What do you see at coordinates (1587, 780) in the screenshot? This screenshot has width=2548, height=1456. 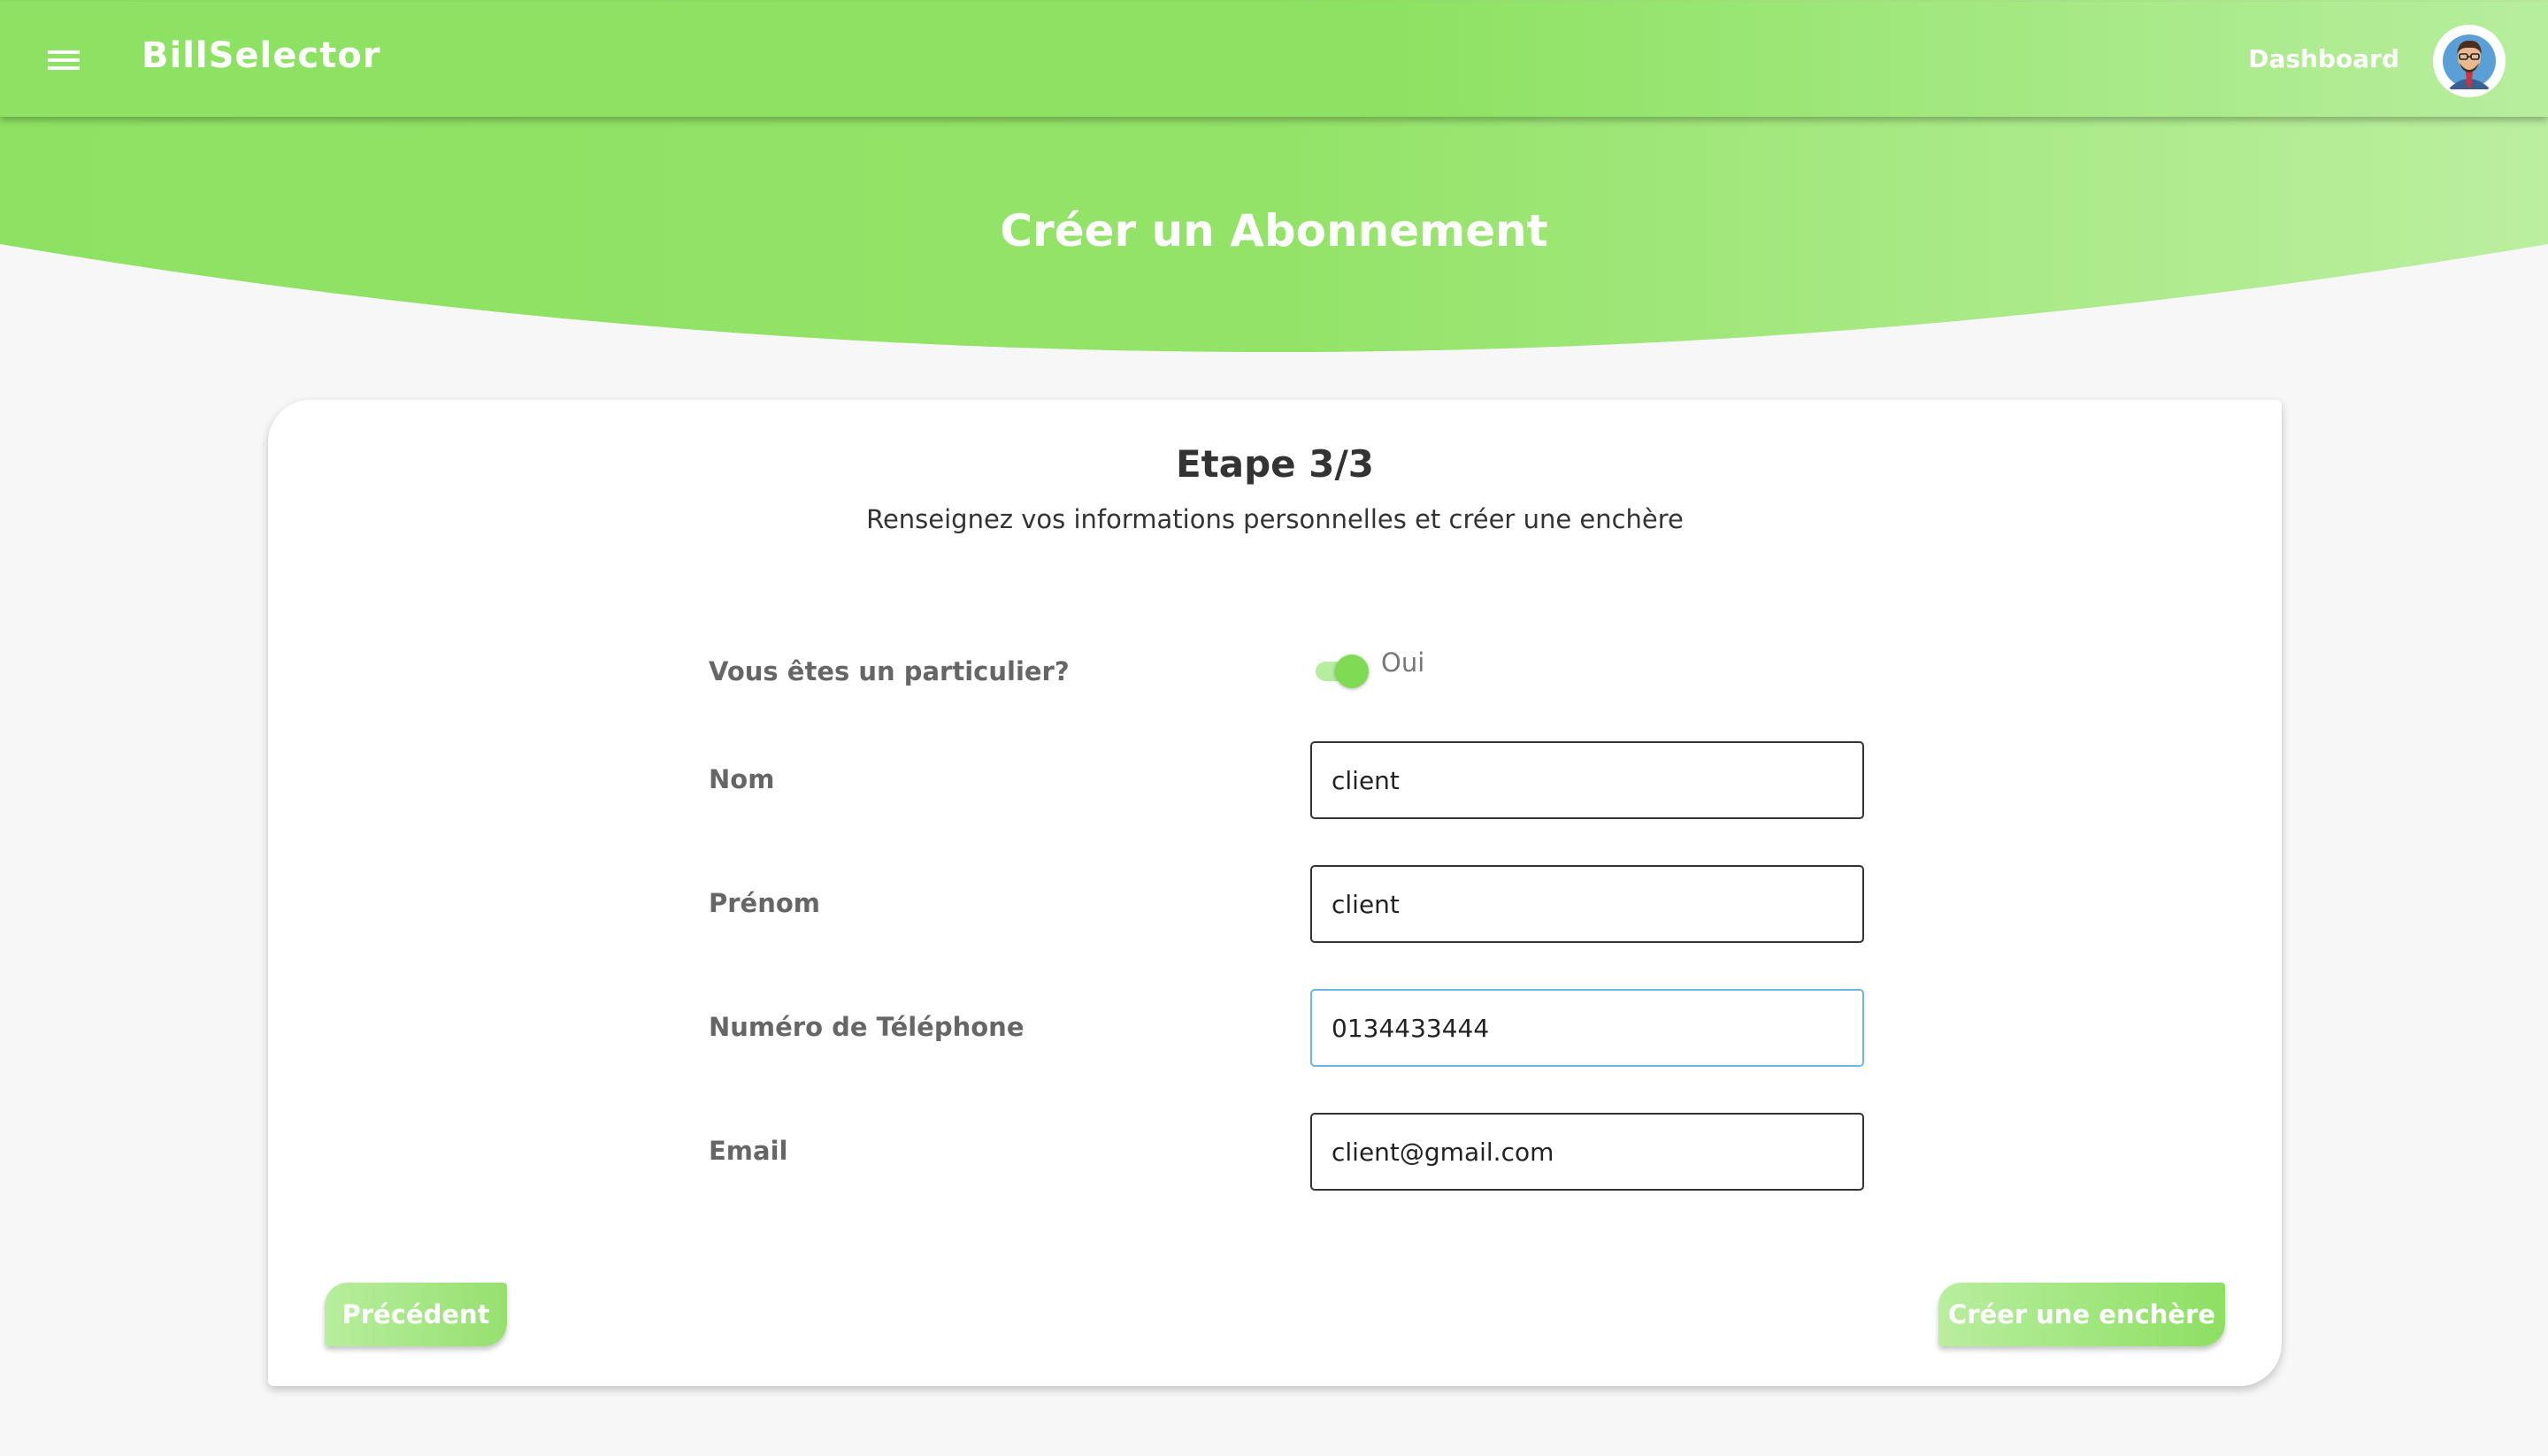 I see `nom-input` at bounding box center [1587, 780].